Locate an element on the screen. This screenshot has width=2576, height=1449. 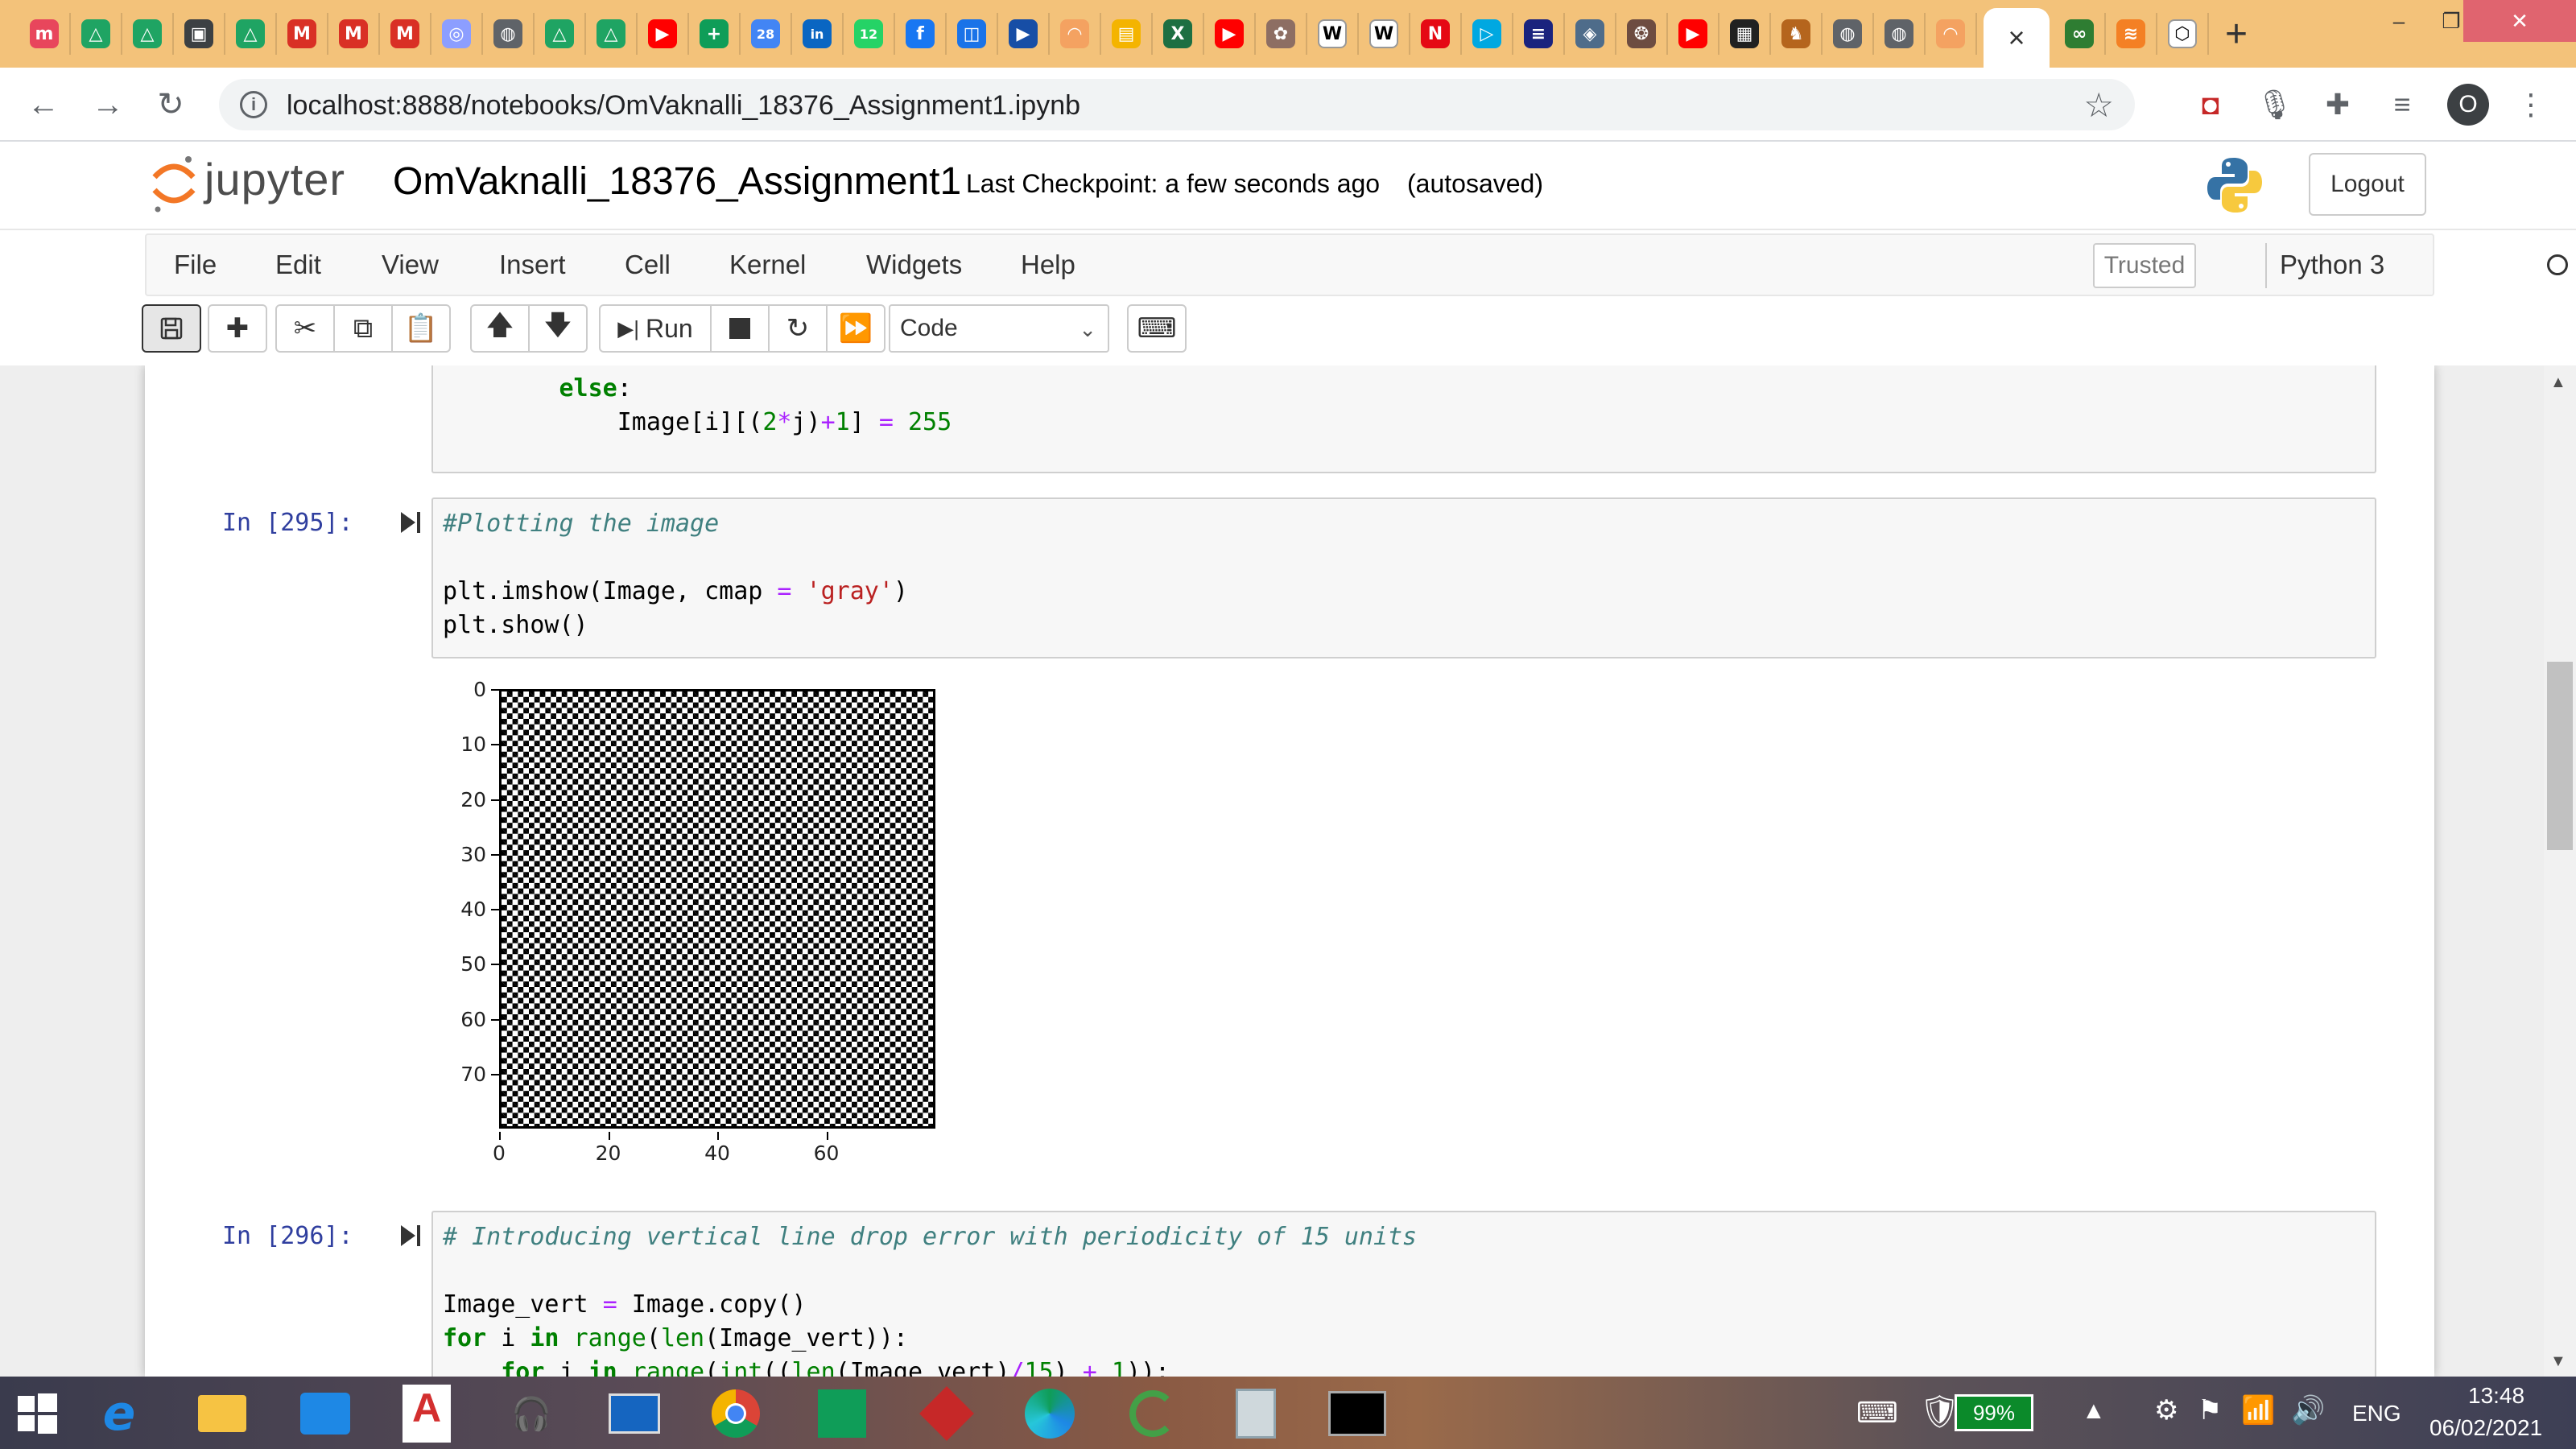
insert-cell-button: ✚ is located at coordinates (237, 328).